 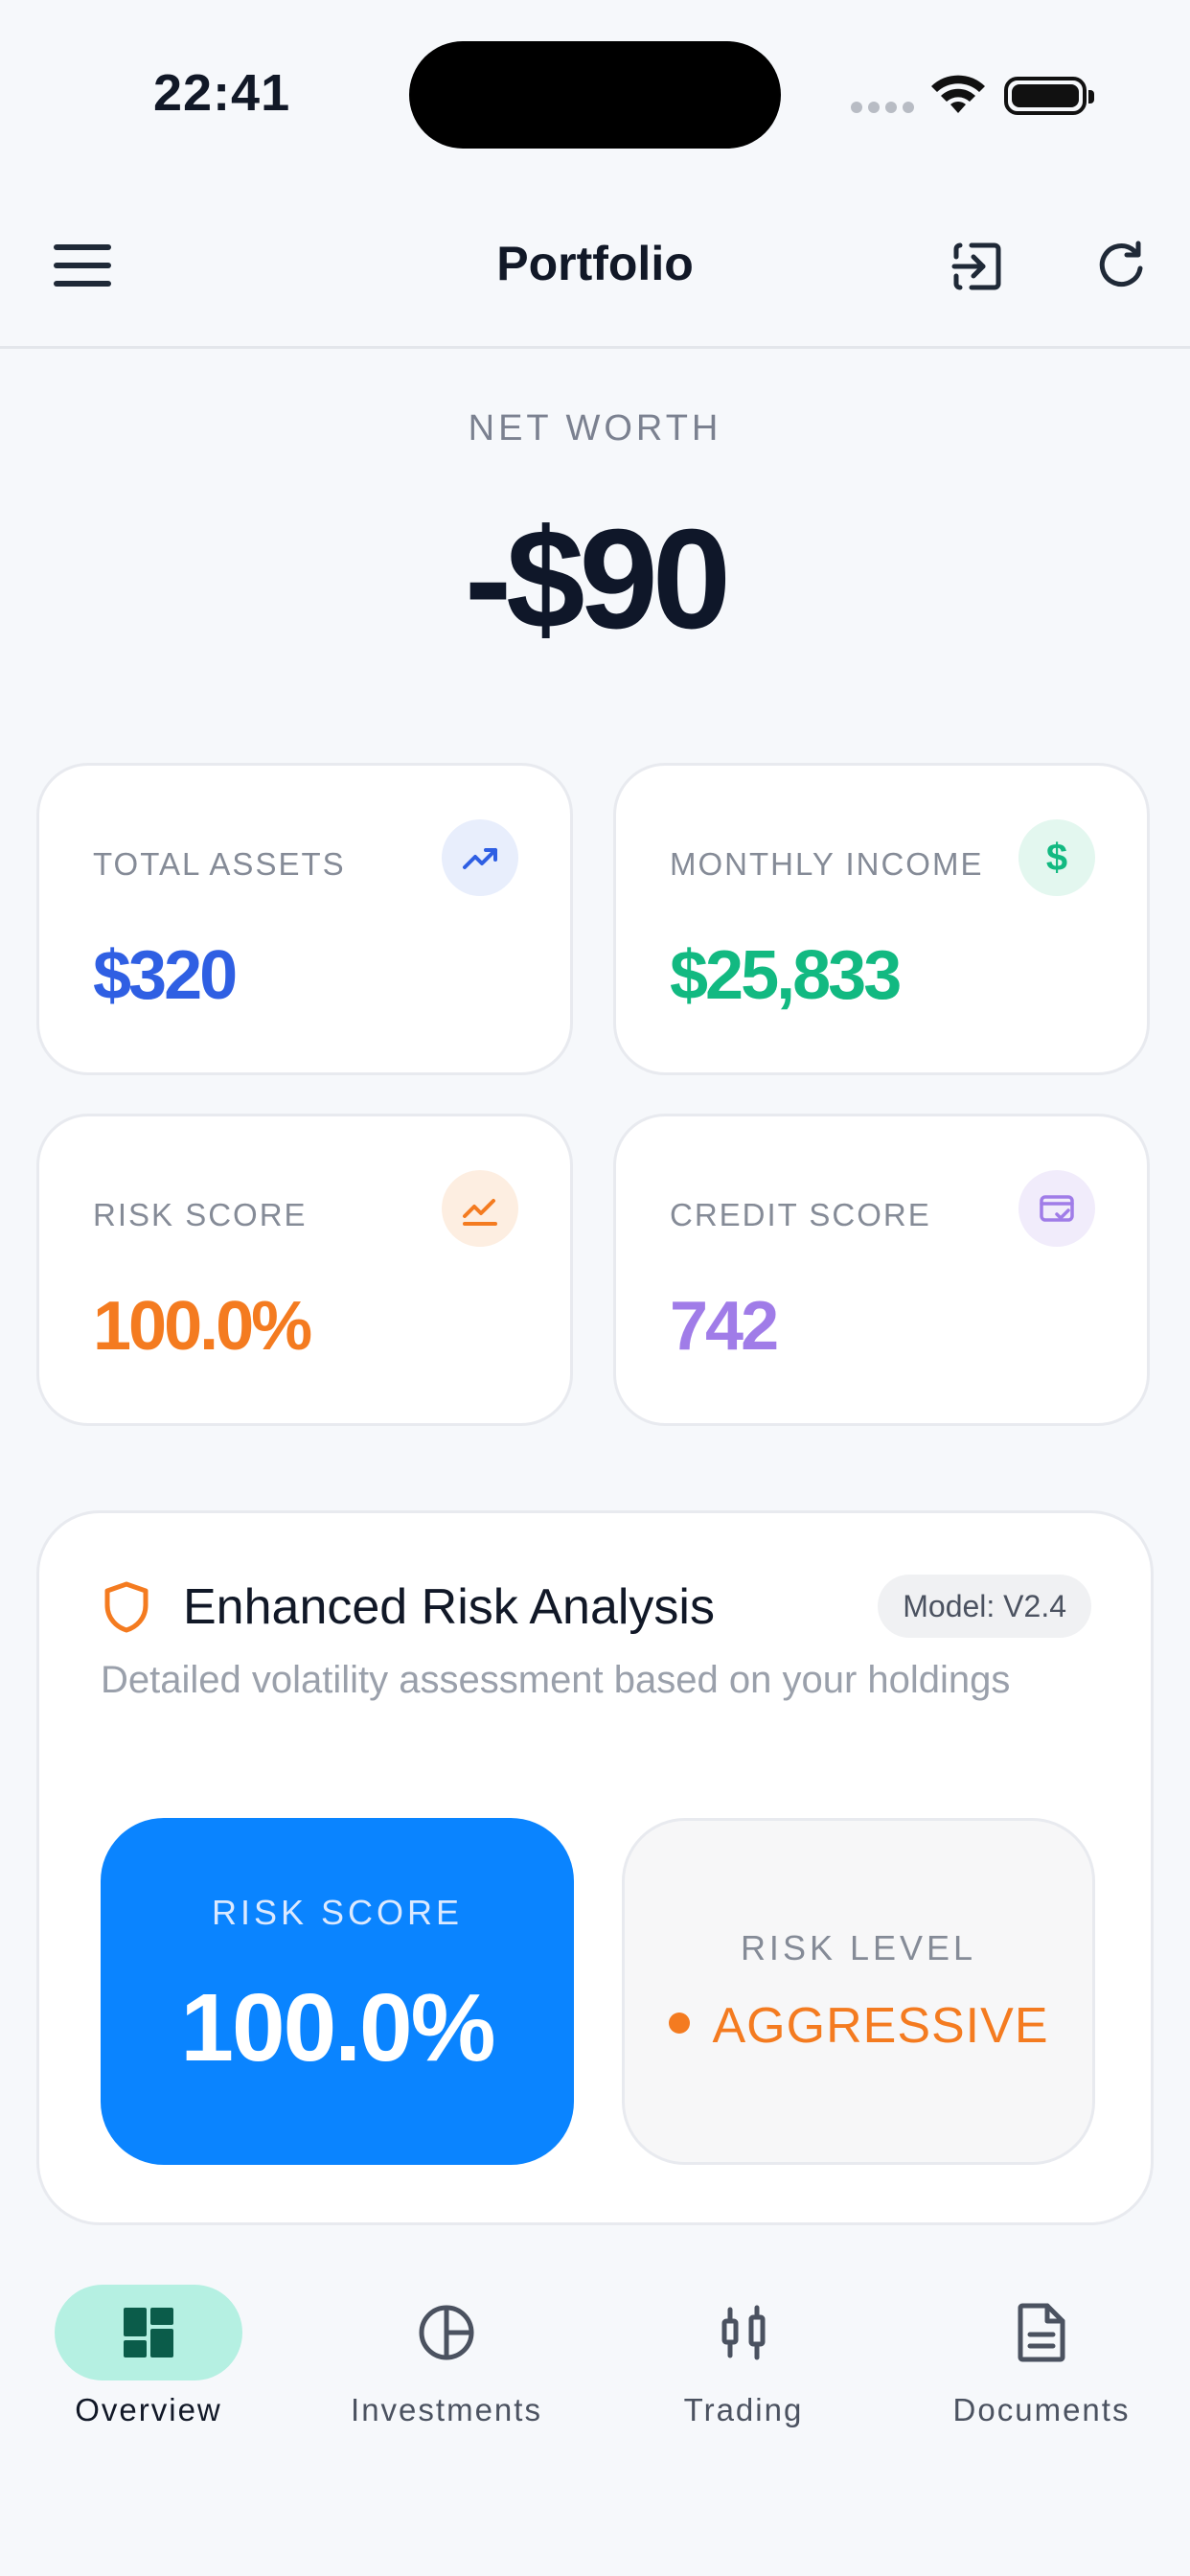 I want to click on dollar-icon: $, so click(x=1057, y=857).